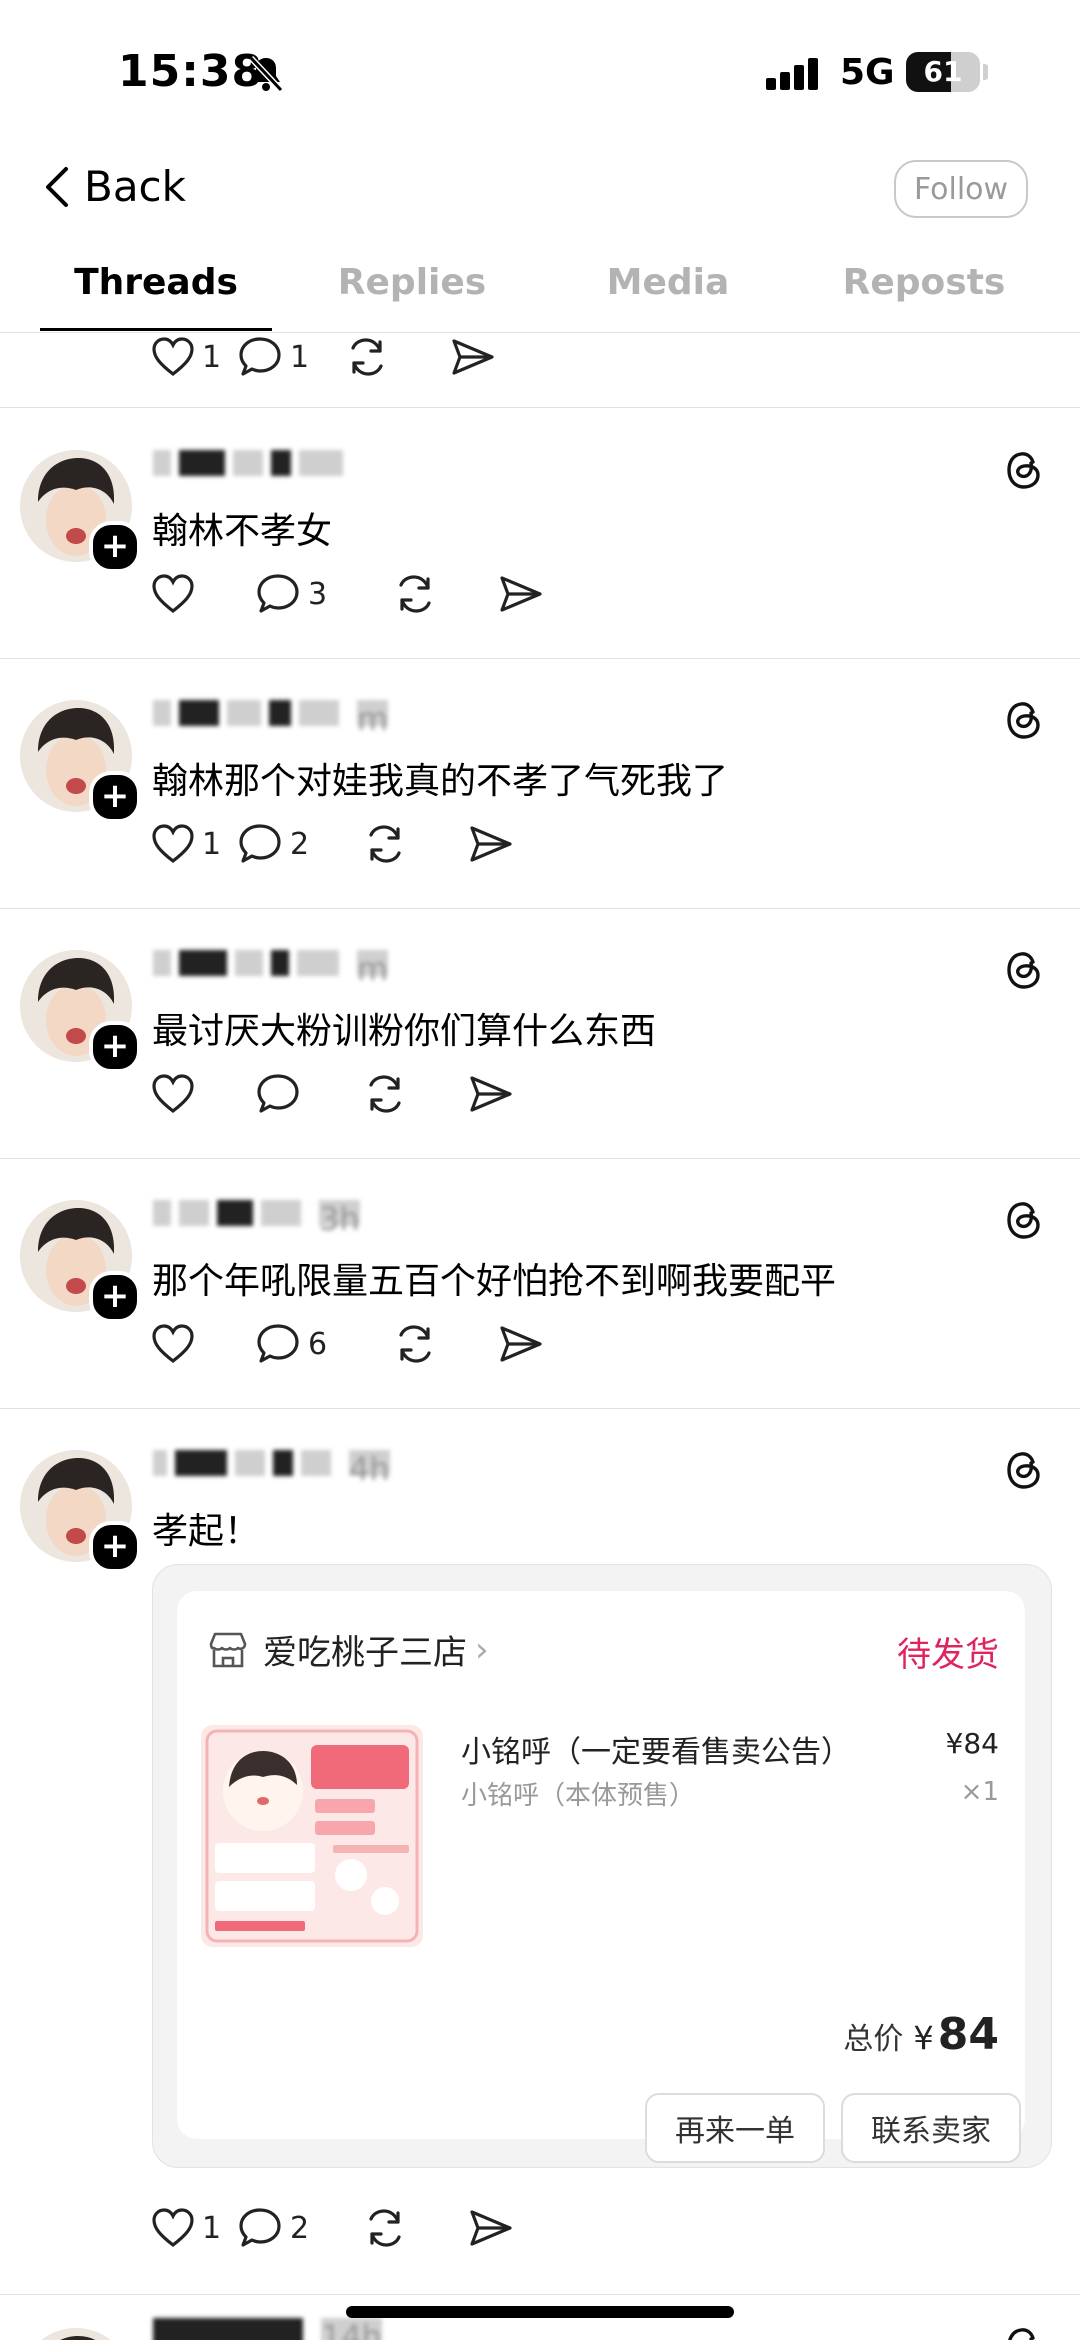  I want to click on reply-count: 2, so click(300, 844).